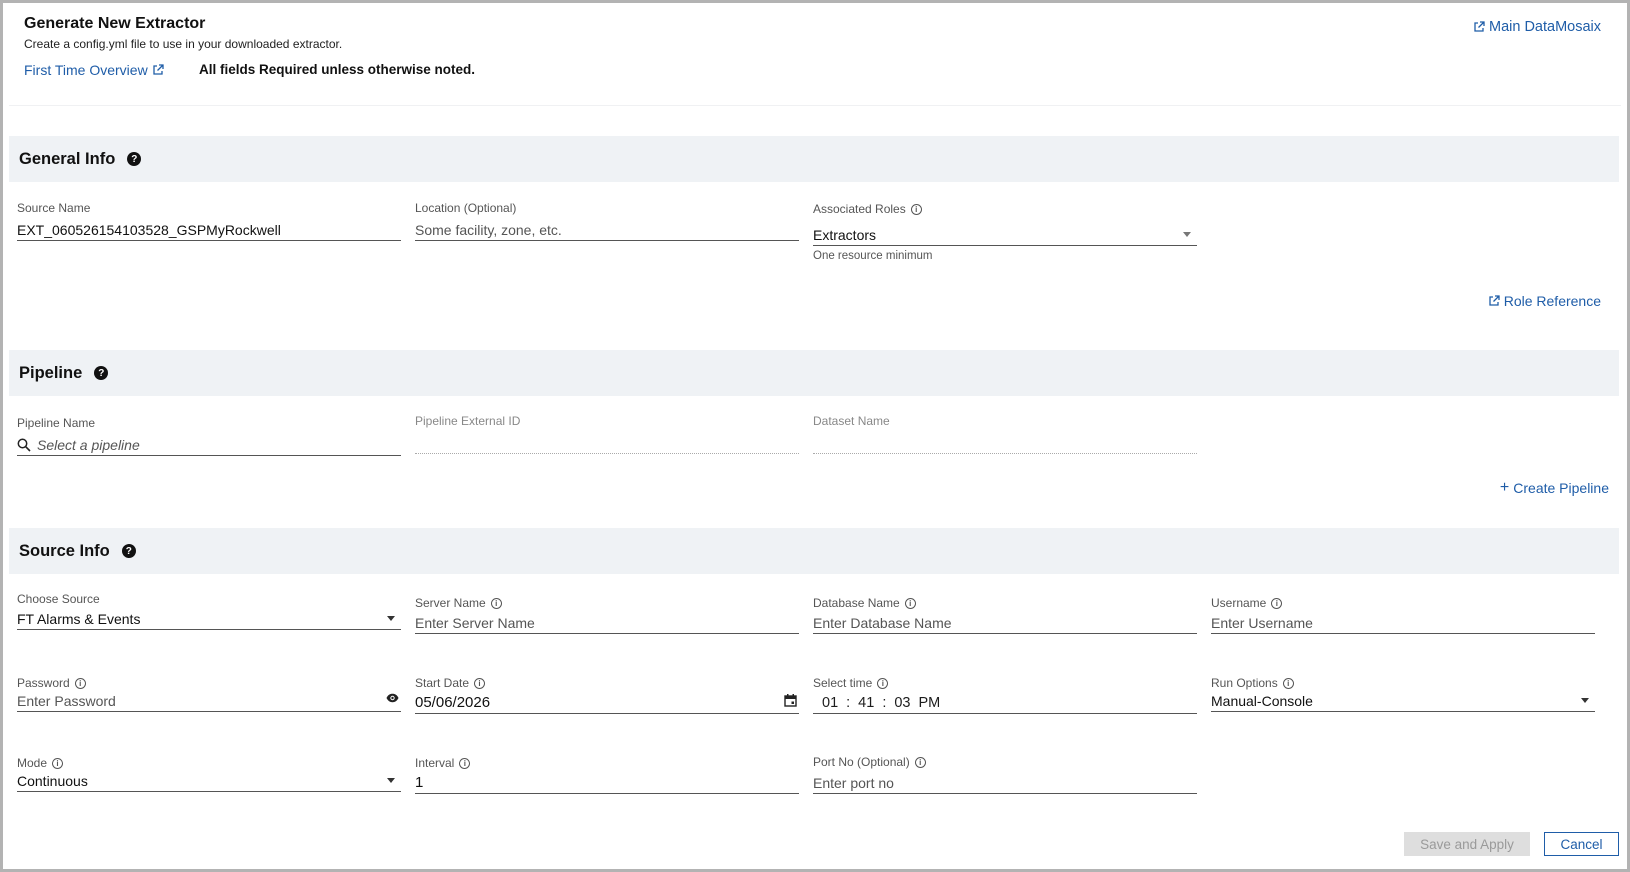  I want to click on password-field: Password i Enter Password, so click(209, 694).